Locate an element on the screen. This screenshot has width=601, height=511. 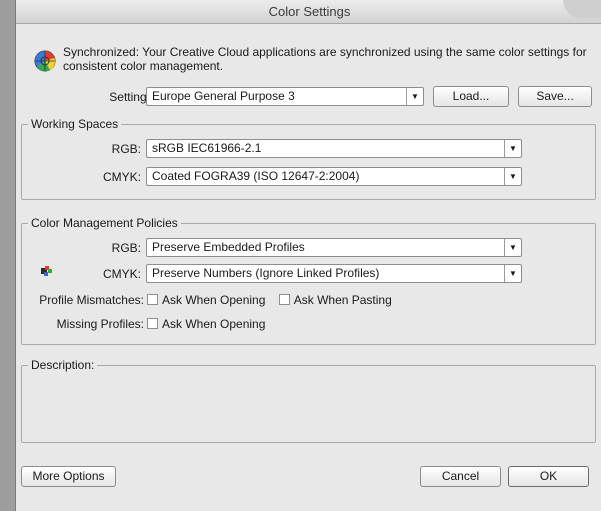
missing-ask-when-opening-label: Ask When Opening is located at coordinates (214, 324).